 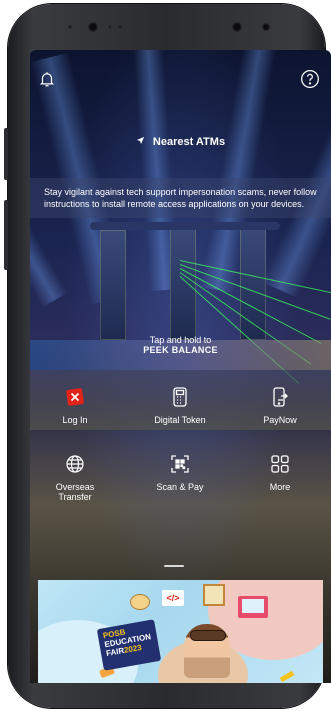 I want to click on child-goggles, so click(x=208, y=635).